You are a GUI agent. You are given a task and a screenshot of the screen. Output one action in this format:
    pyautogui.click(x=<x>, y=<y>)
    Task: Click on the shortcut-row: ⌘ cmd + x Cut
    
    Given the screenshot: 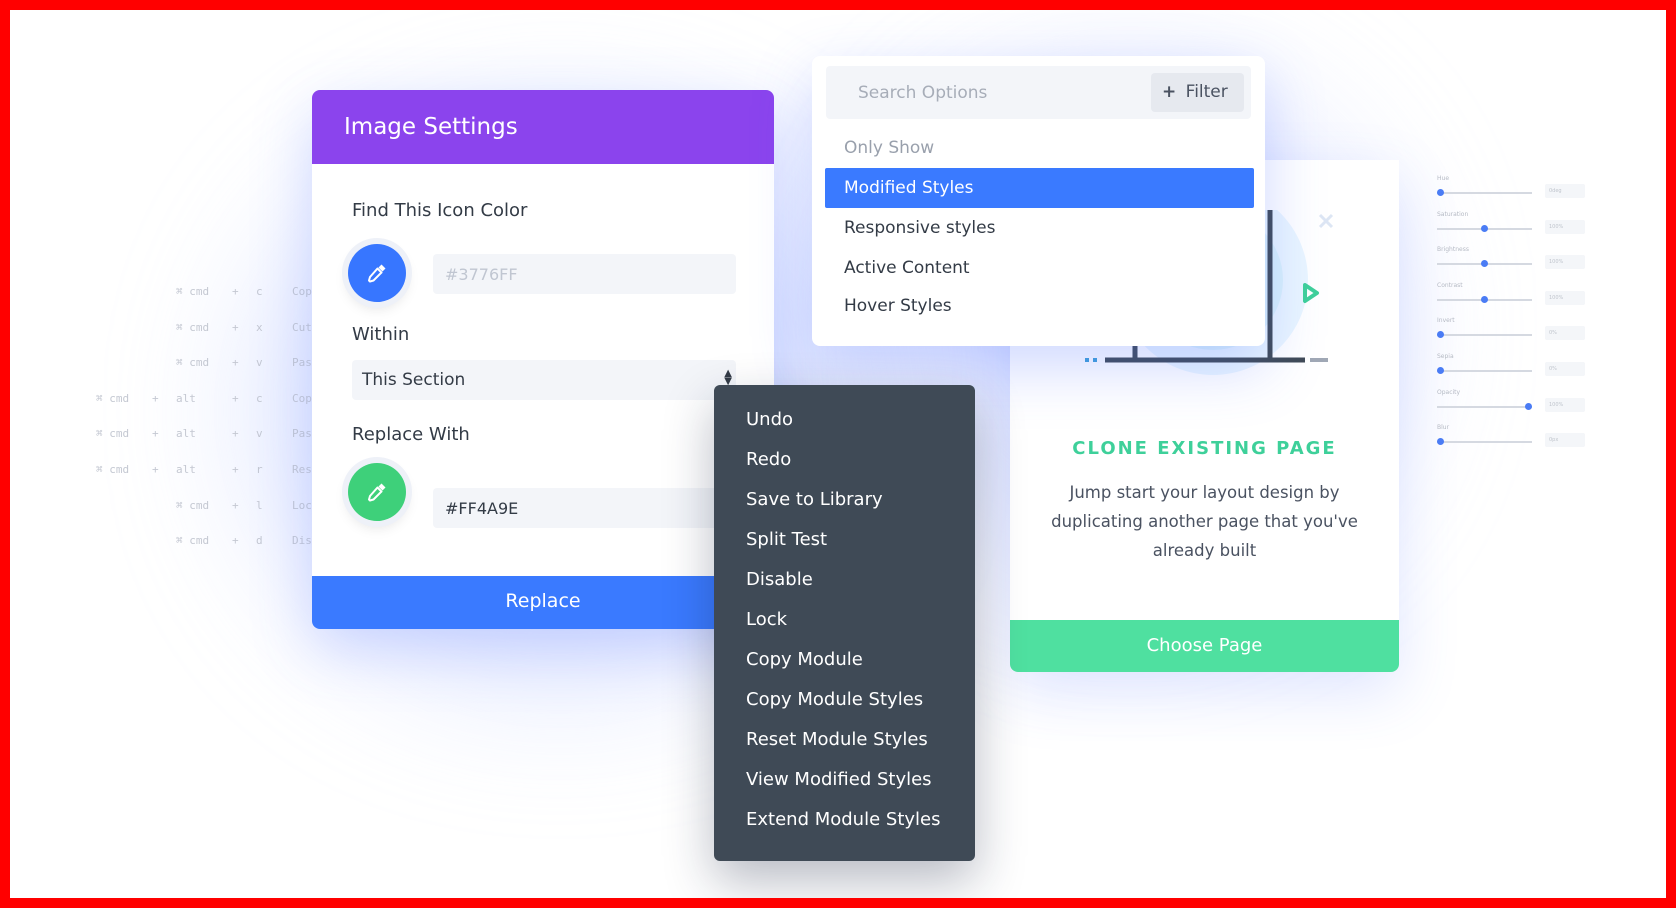 What is the action you would take?
    pyautogui.click(x=210, y=339)
    